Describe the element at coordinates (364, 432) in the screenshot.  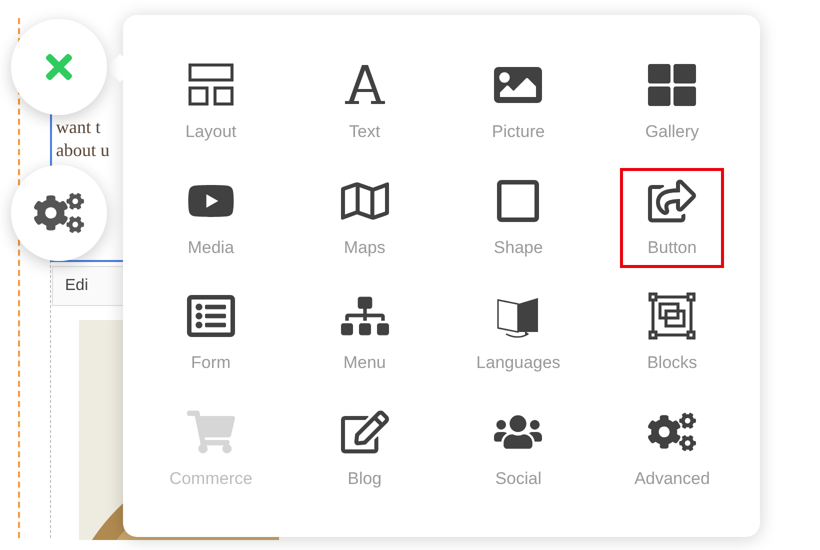
I see `edit-icon` at that location.